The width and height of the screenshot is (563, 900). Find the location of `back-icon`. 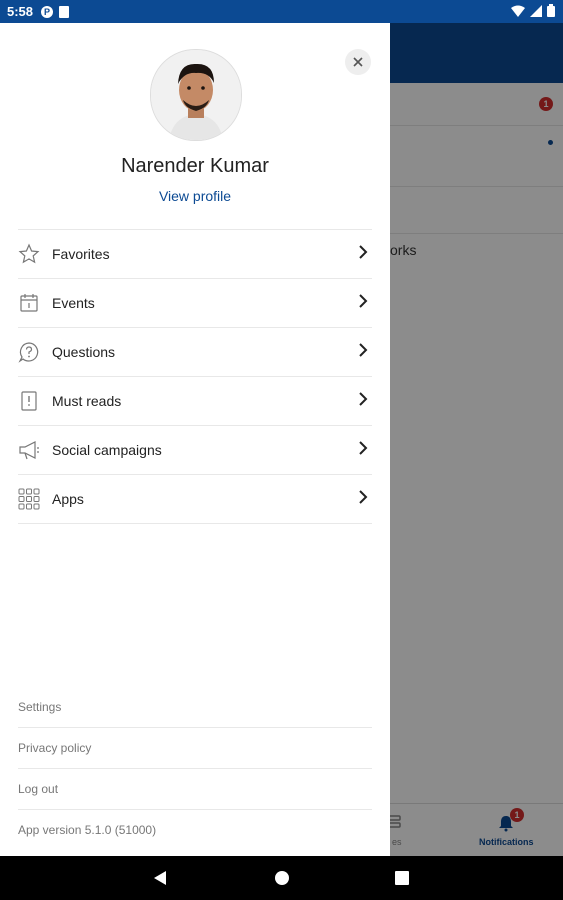

back-icon is located at coordinates (160, 878).